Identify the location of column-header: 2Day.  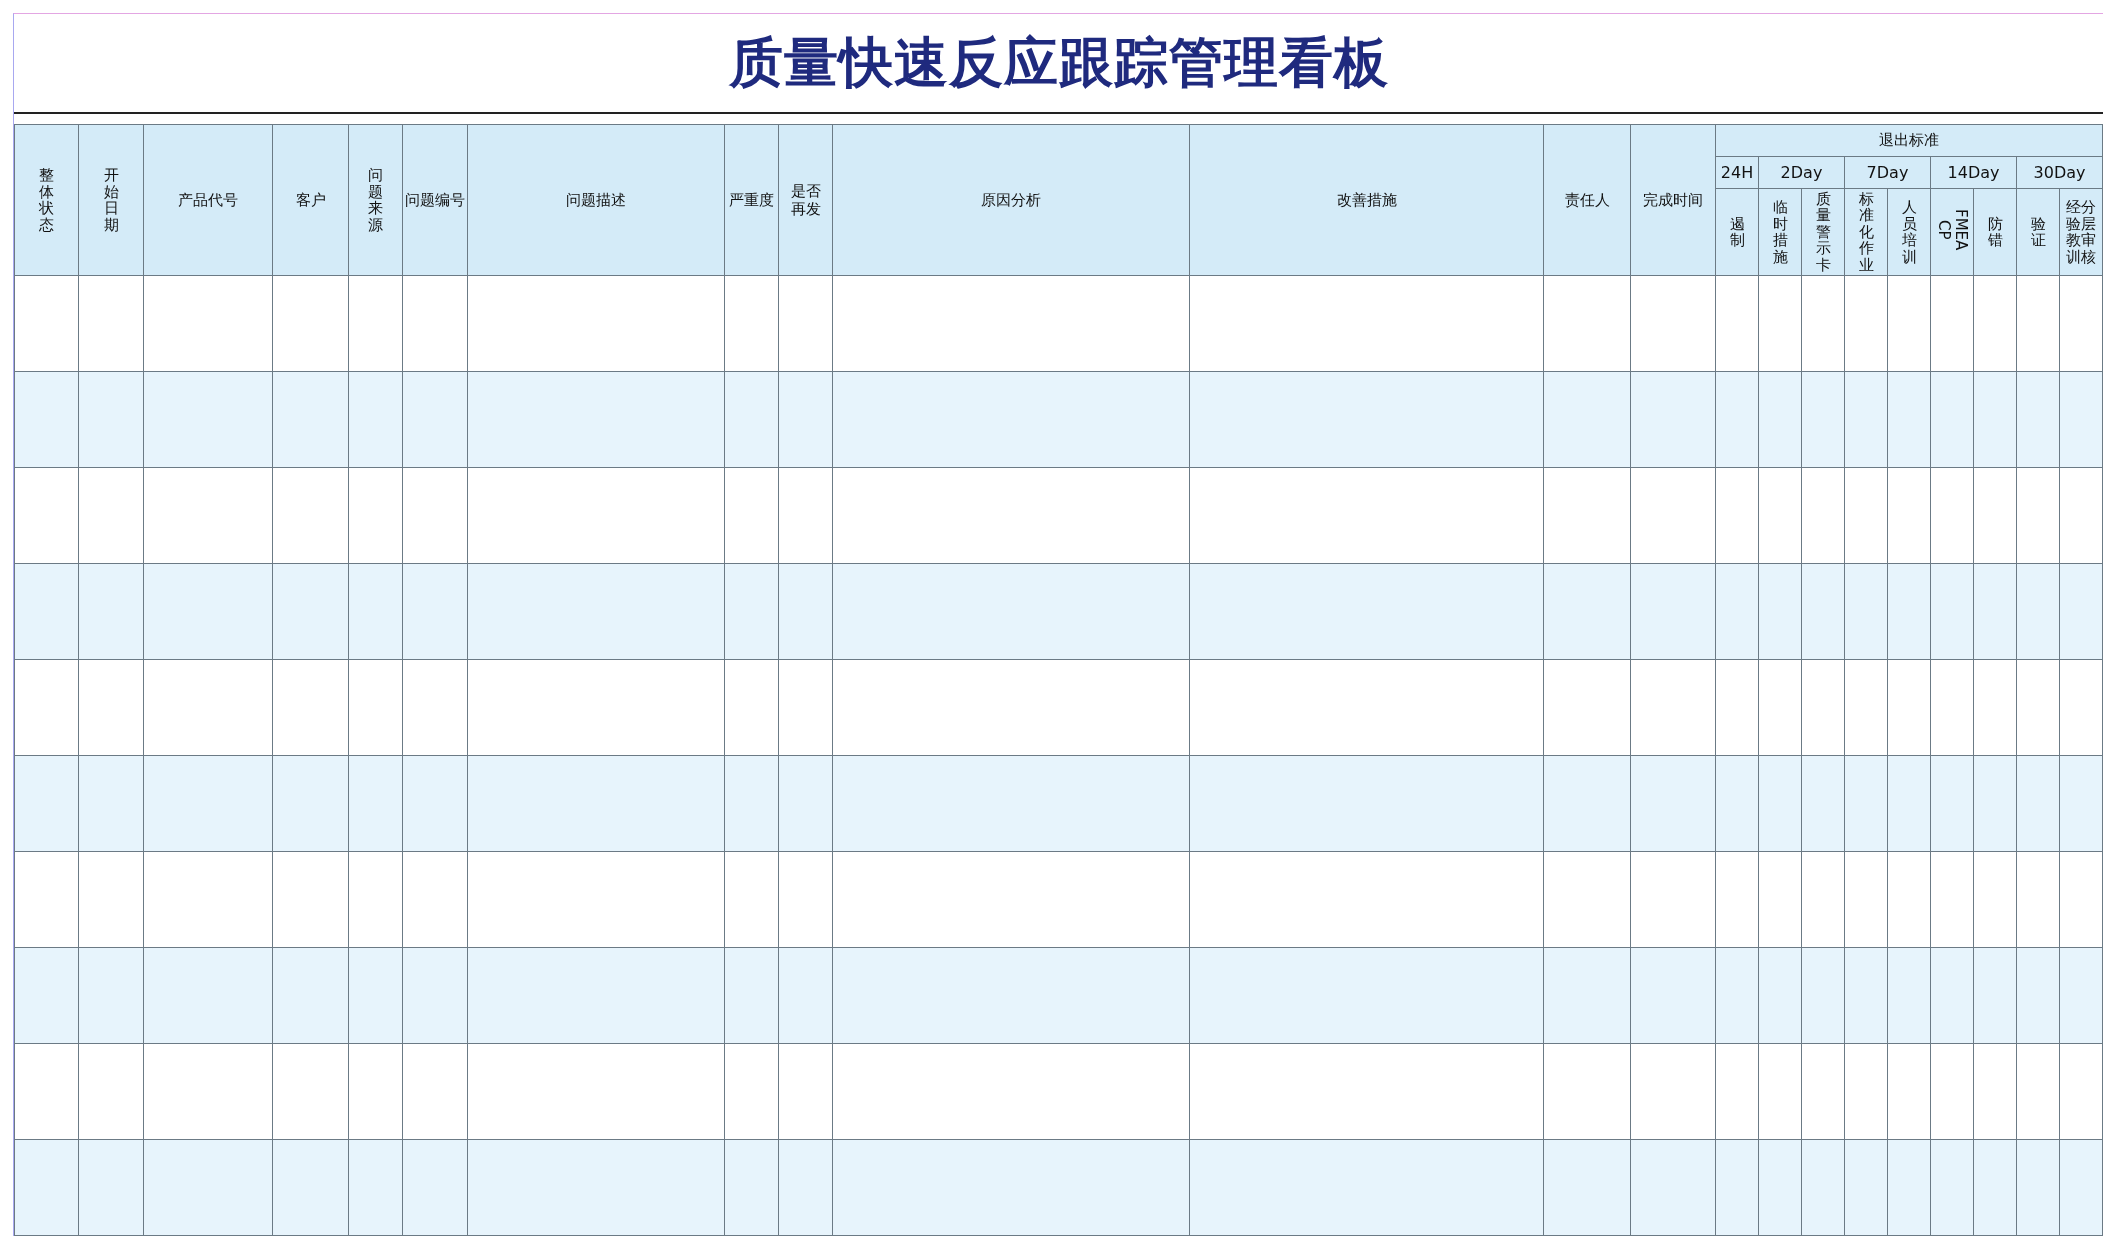
(1801, 172).